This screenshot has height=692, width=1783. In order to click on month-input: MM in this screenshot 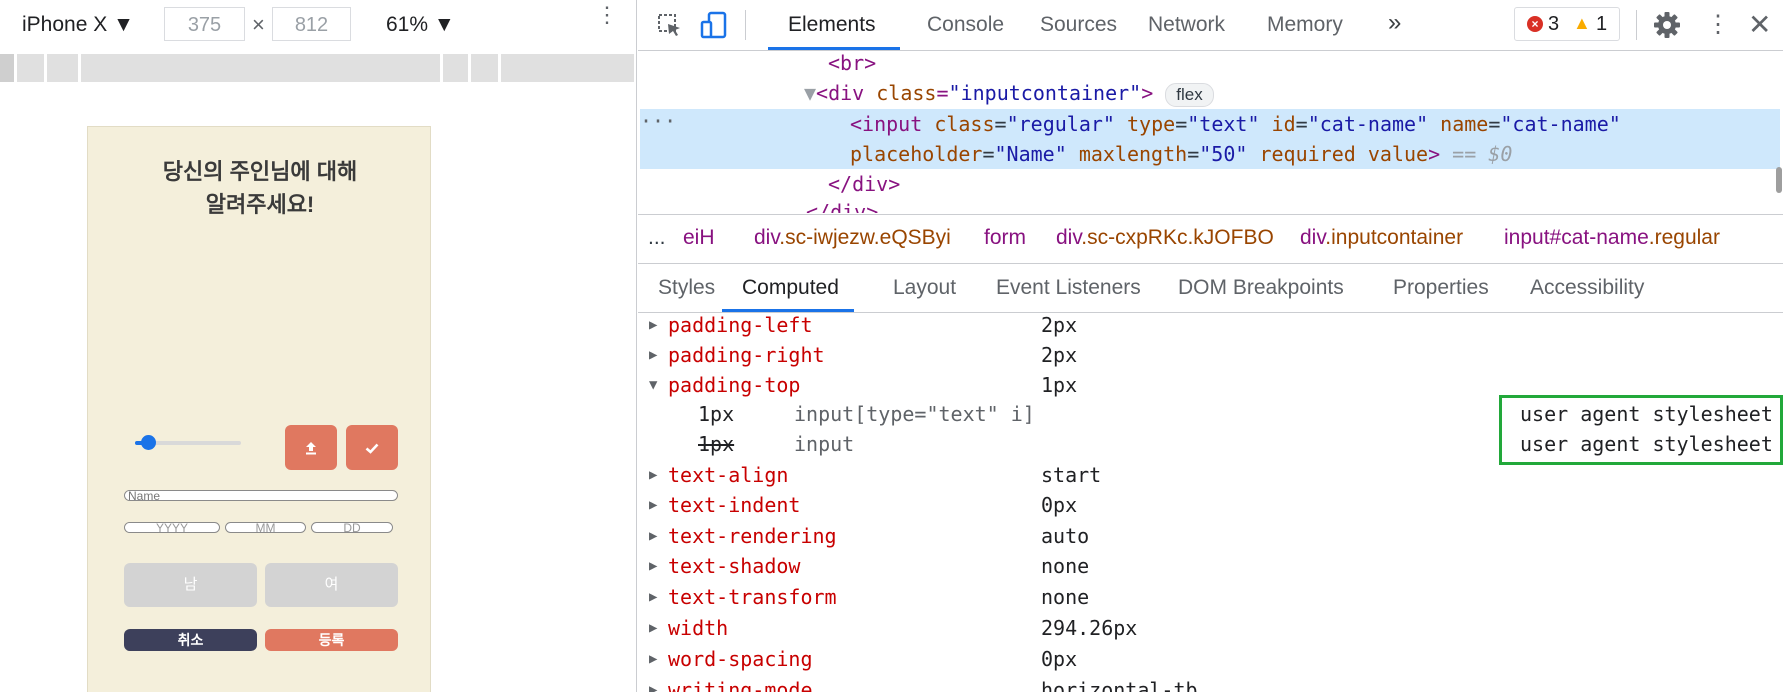, I will do `click(265, 528)`.